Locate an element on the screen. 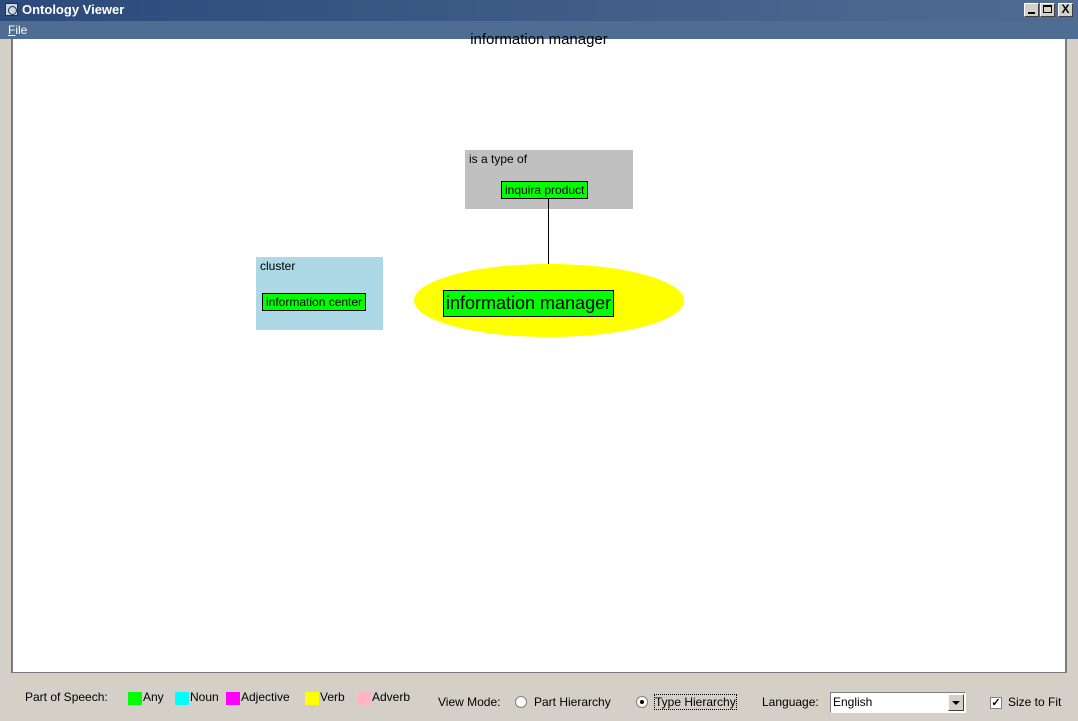 The image size is (1078, 721). cluster-group-label: cluster is located at coordinates (278, 266).